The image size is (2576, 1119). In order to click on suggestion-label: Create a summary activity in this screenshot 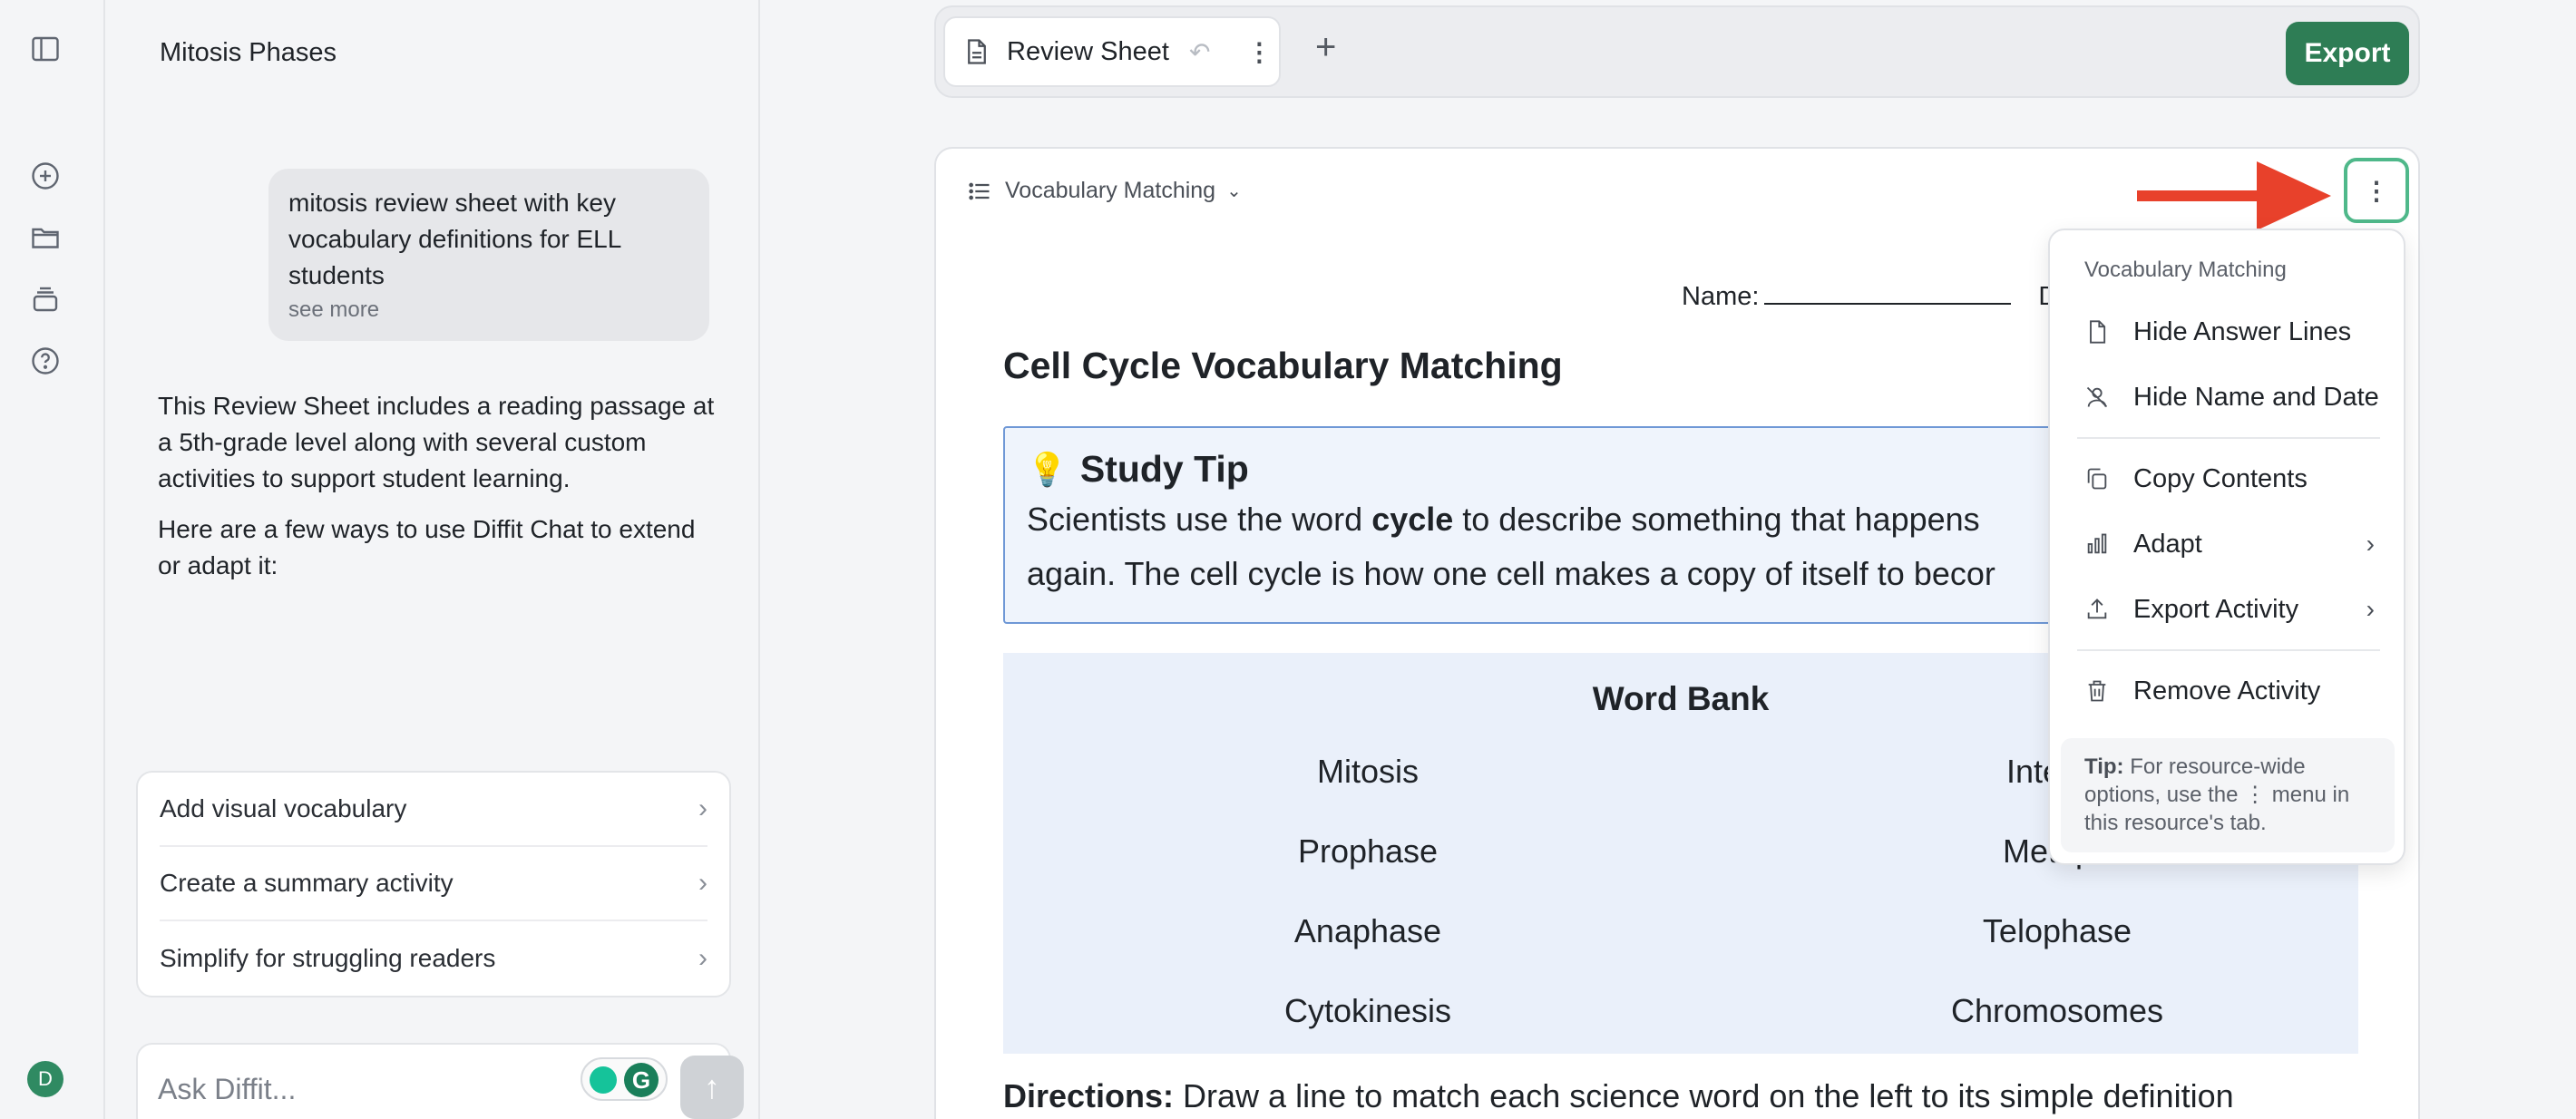, I will do `click(307, 883)`.